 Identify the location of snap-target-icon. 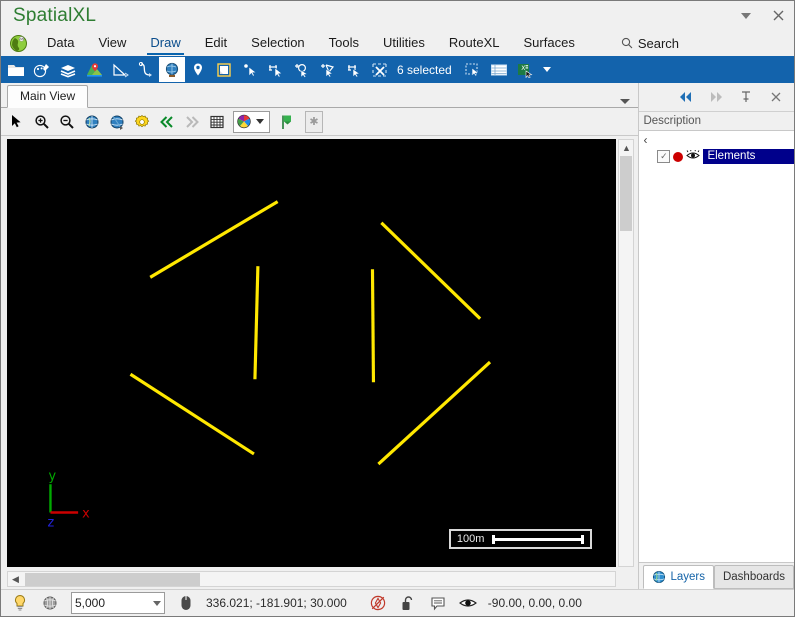
(378, 603).